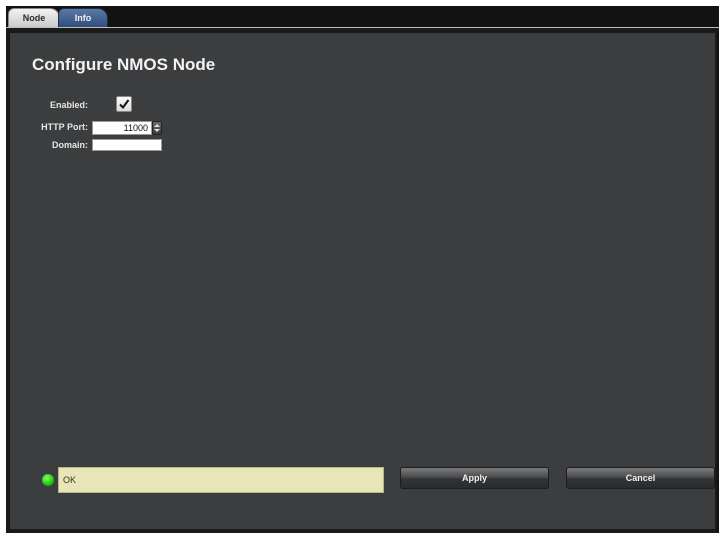 The width and height of the screenshot is (719, 533). I want to click on spinner-down-icon, so click(157, 130).